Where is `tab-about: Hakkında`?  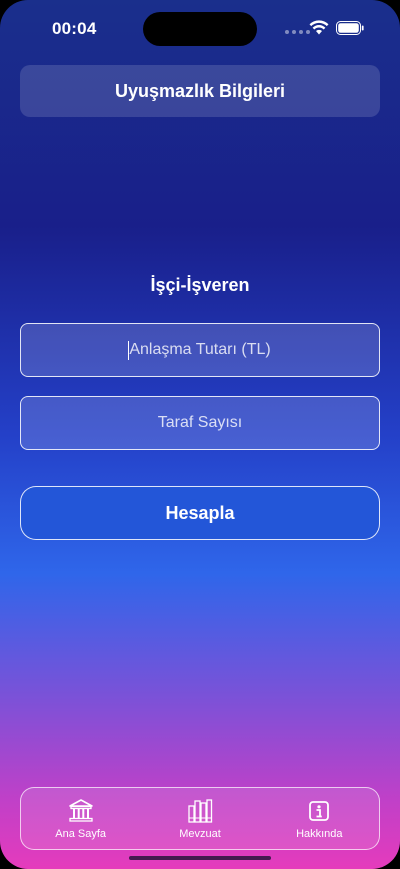
tab-about: Hakkında is located at coordinates (319, 818).